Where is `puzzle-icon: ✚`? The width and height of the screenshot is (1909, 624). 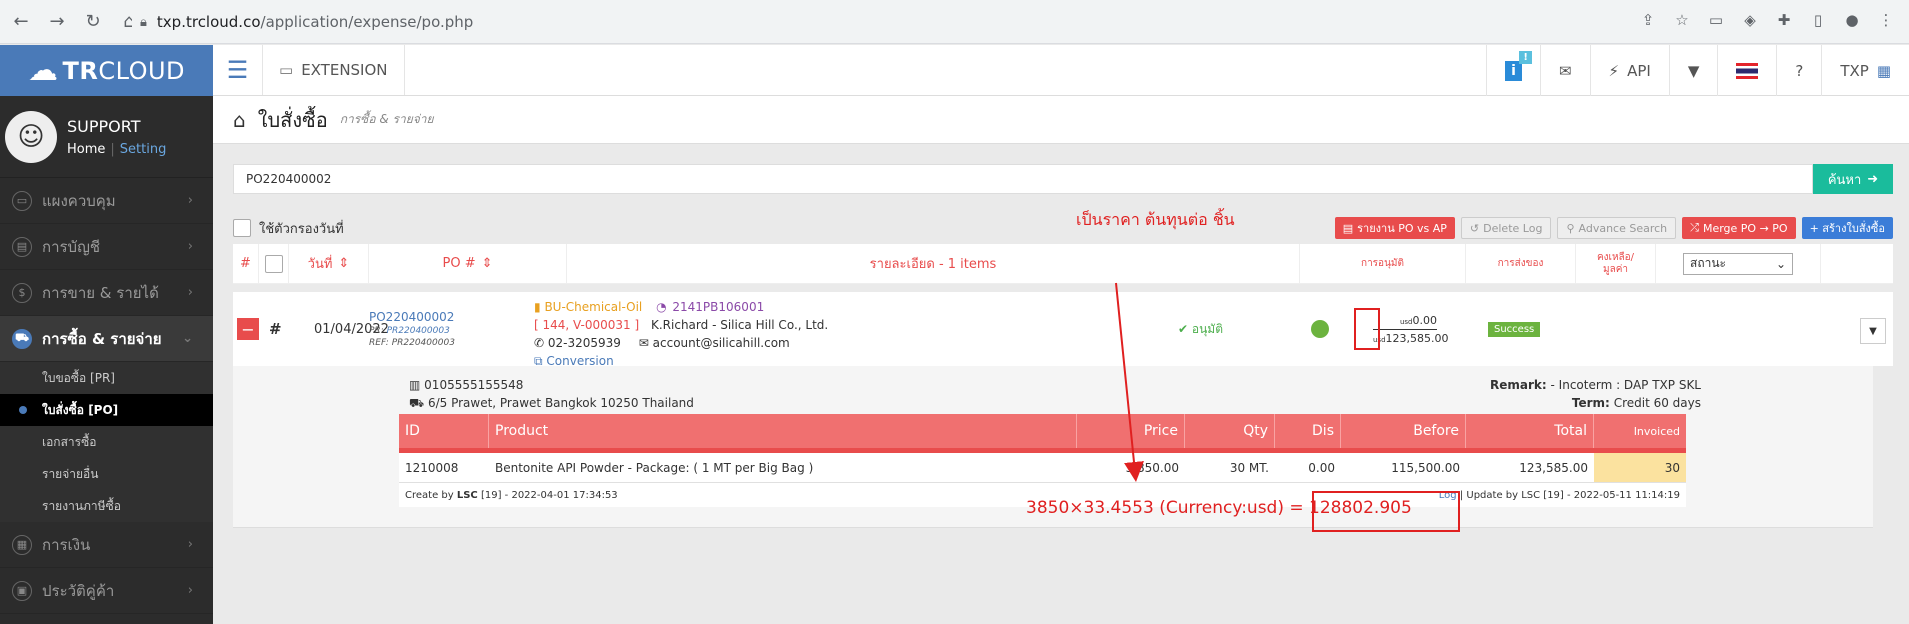
puzzle-icon: ✚ is located at coordinates (1784, 20).